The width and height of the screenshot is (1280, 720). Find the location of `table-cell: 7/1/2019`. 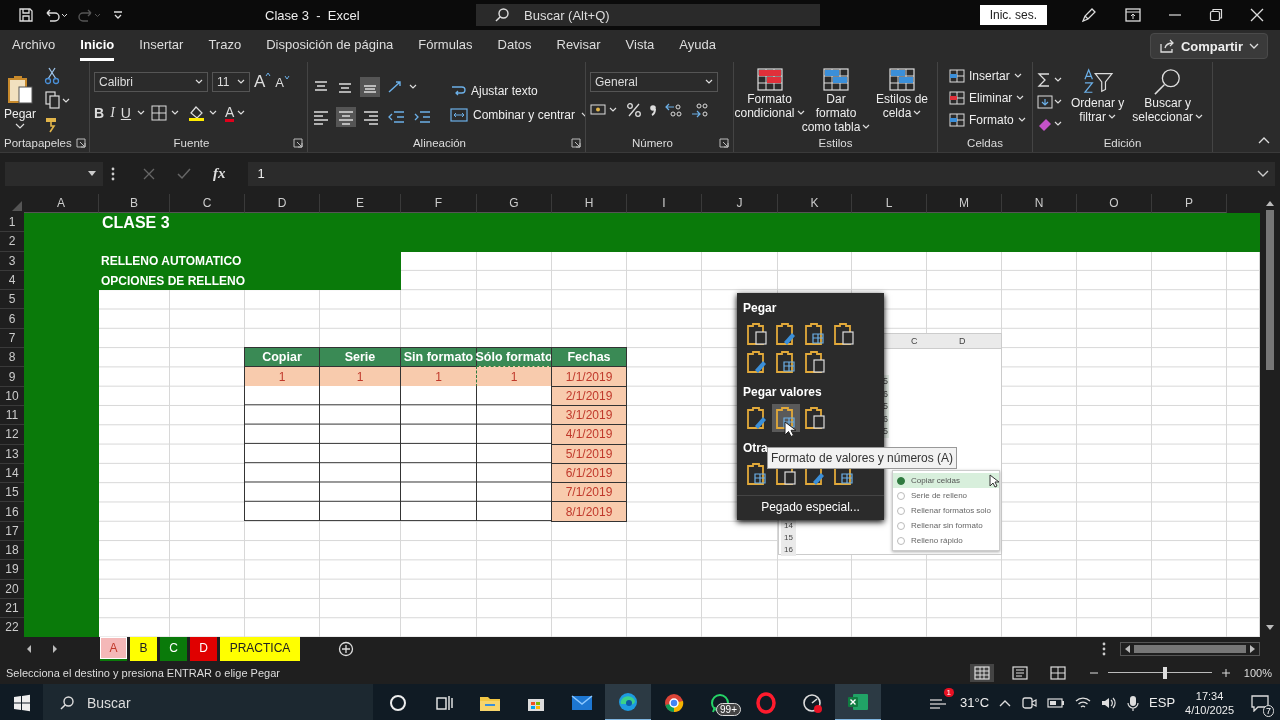

table-cell: 7/1/2019 is located at coordinates (589, 492).